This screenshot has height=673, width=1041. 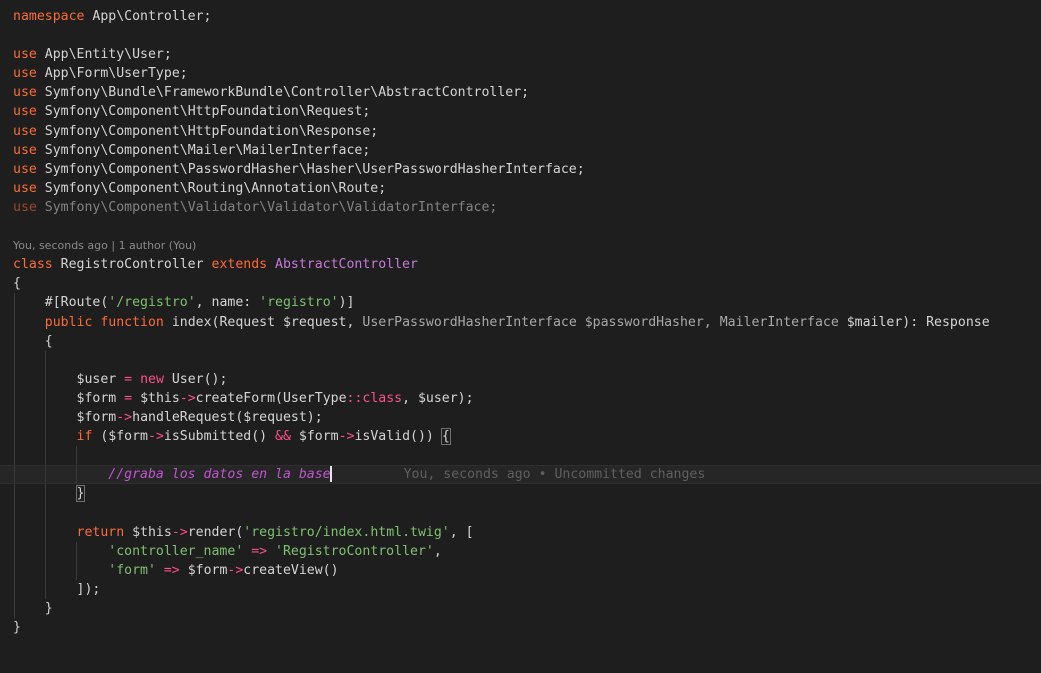 I want to click on variable: $user, so click(x=100, y=379).